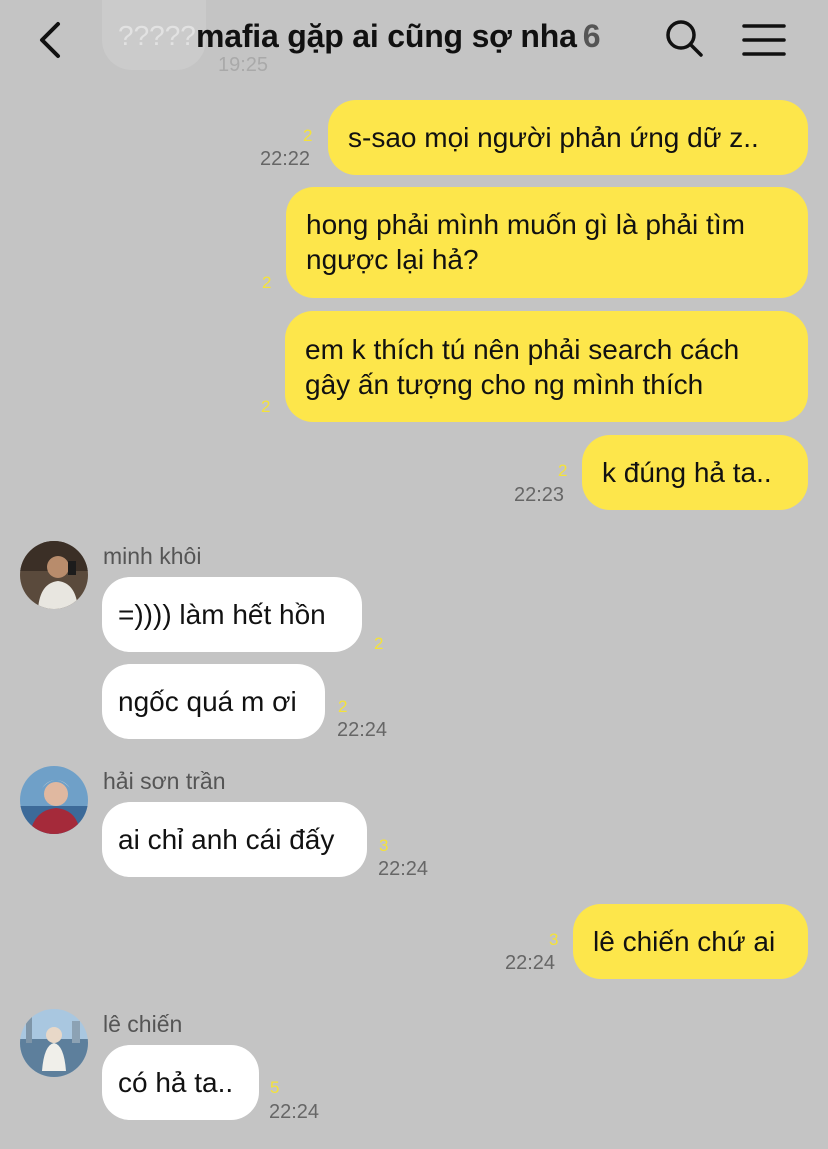 Image resolution: width=828 pixels, height=1149 pixels. I want to click on message-bubble-mine: lê chiến chứ ai, so click(690, 941).